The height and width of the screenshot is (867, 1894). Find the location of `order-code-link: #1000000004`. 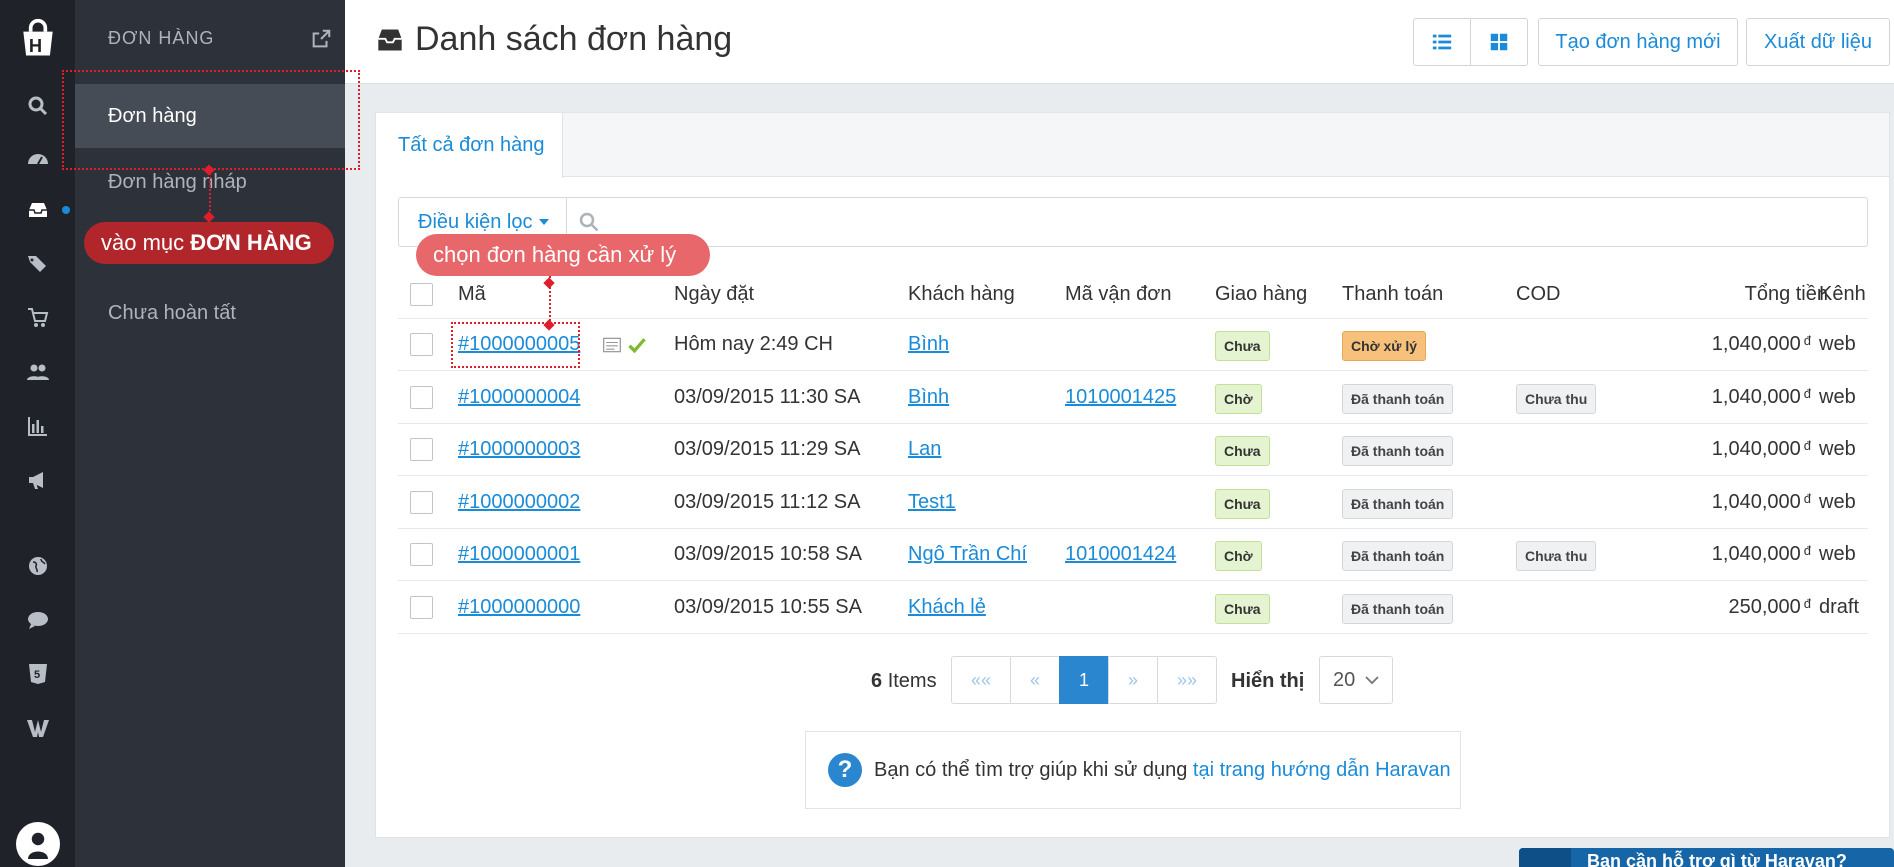

order-code-link: #1000000004 is located at coordinates (519, 397).